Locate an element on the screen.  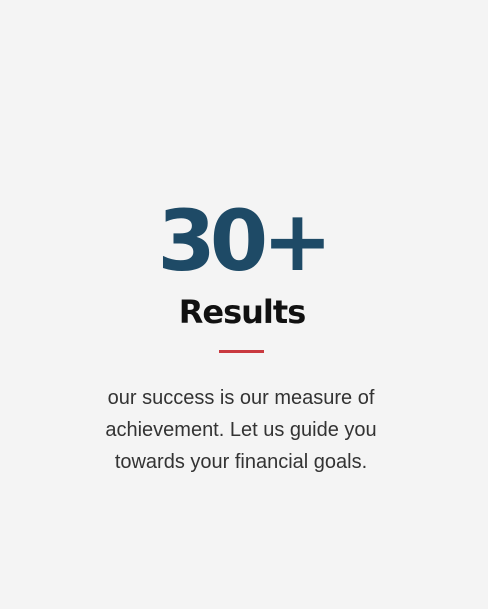
accent-divider is located at coordinates (241, 351).